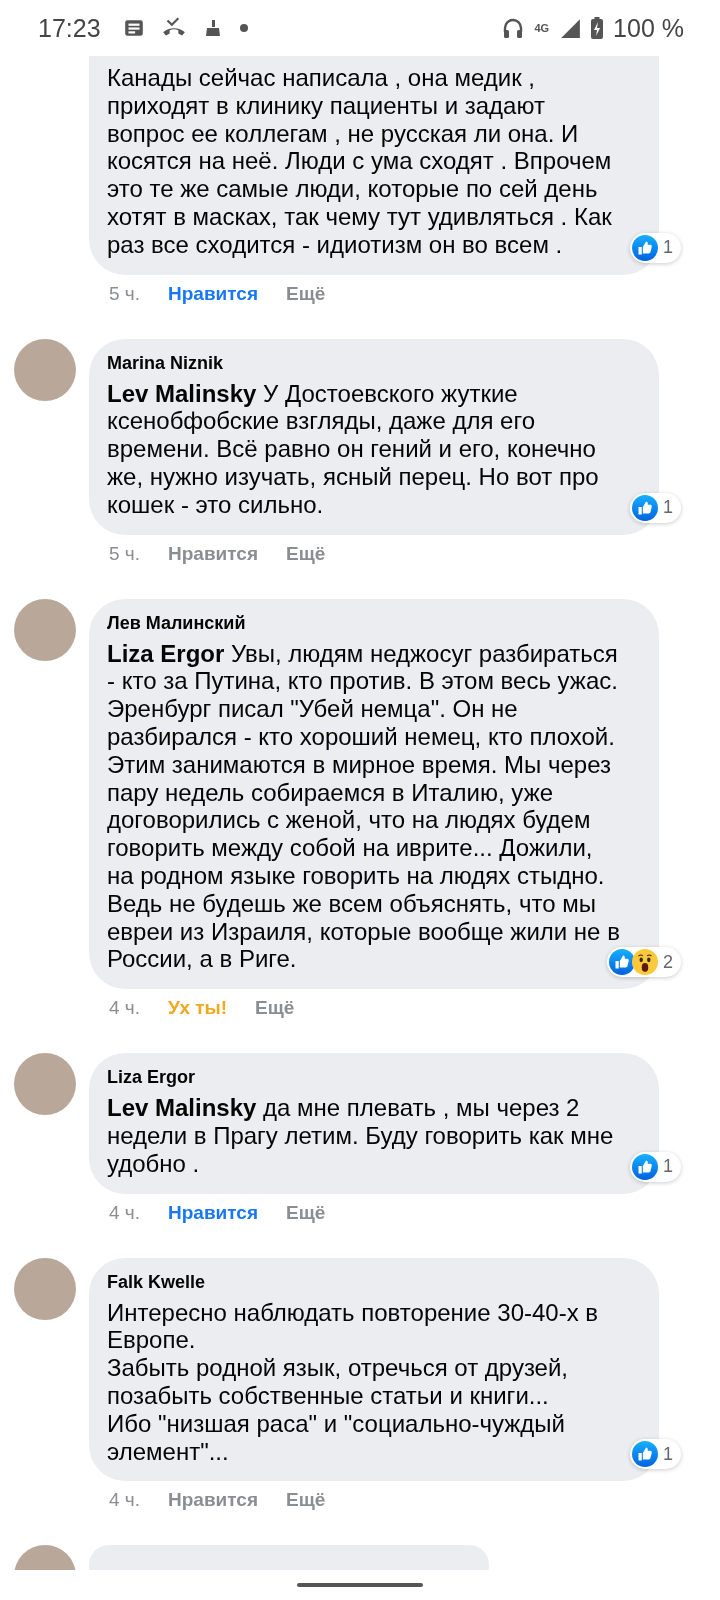  What do you see at coordinates (365, 363) in the screenshot?
I see `comment-author: Marina Niznik` at bounding box center [365, 363].